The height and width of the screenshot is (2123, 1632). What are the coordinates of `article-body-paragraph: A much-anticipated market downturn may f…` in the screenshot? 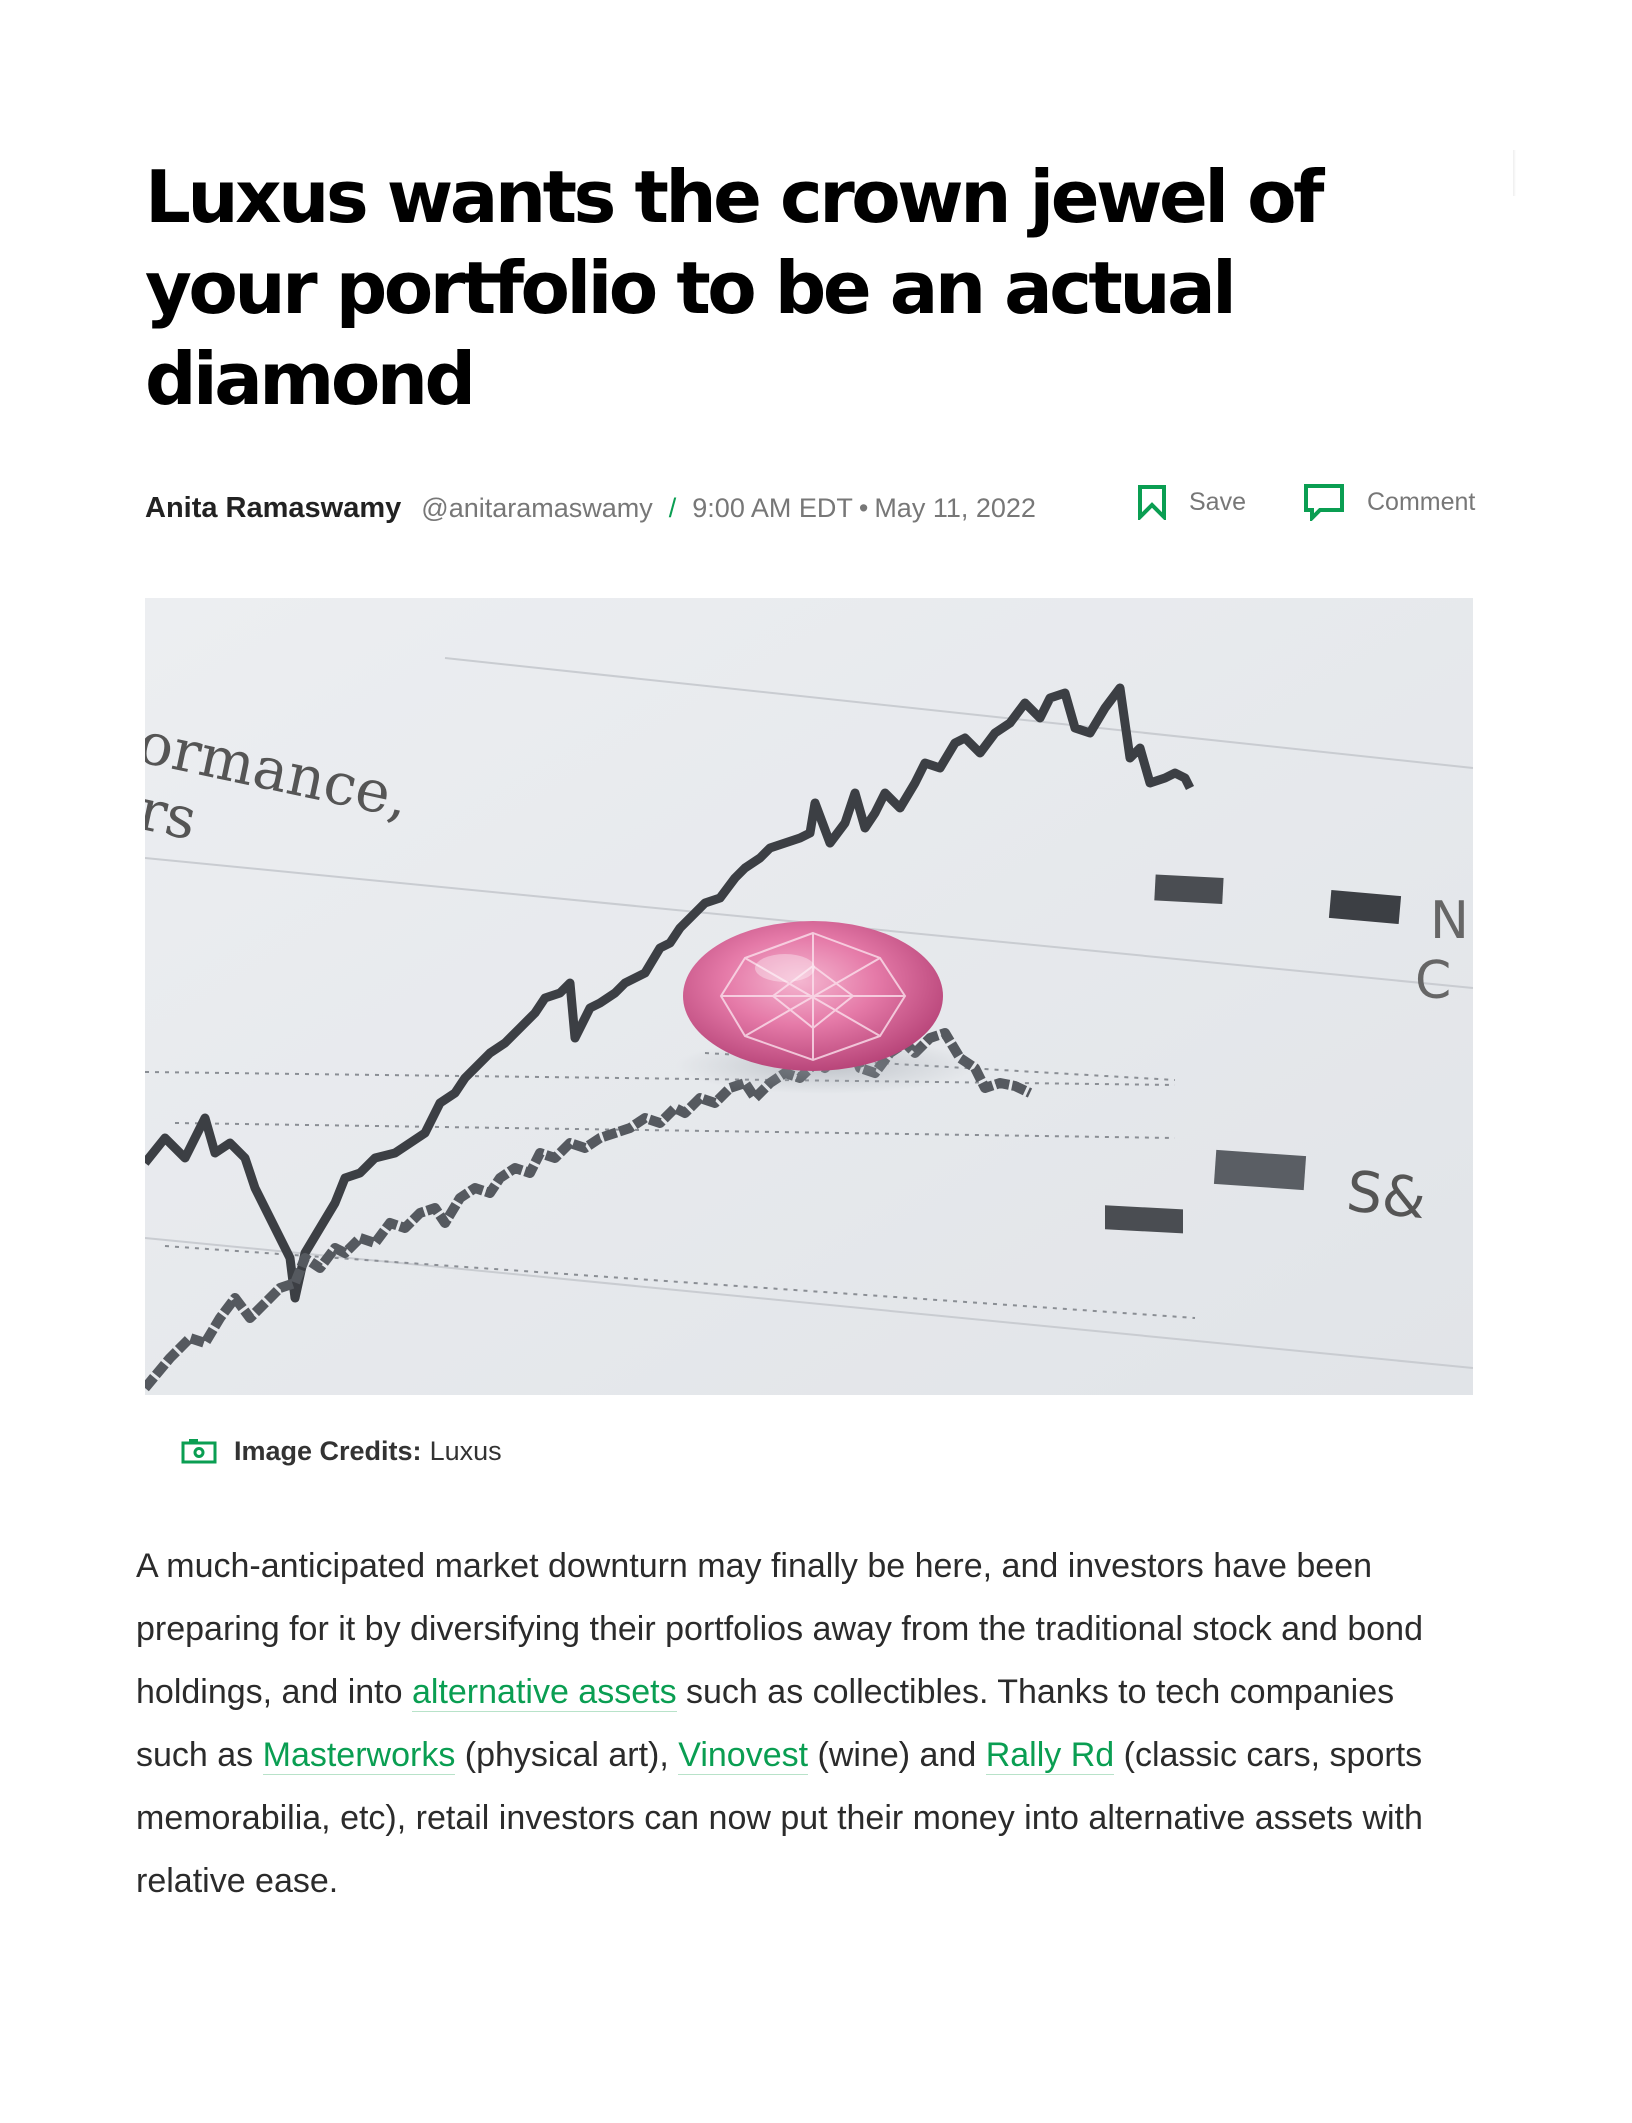 It's located at (801, 1724).